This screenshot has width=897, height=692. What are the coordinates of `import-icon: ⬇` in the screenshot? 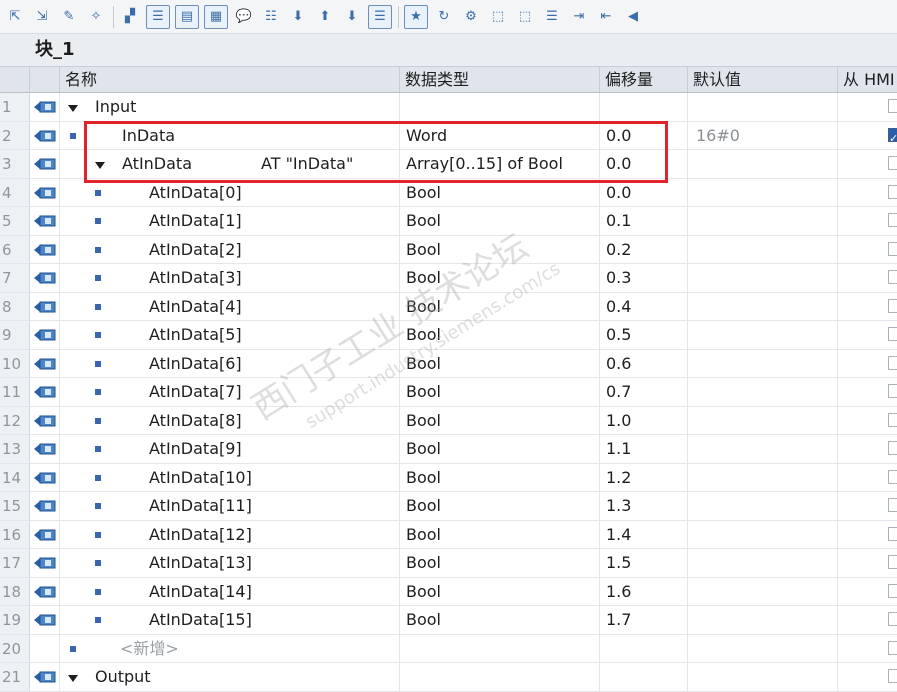 It's located at (298, 17).